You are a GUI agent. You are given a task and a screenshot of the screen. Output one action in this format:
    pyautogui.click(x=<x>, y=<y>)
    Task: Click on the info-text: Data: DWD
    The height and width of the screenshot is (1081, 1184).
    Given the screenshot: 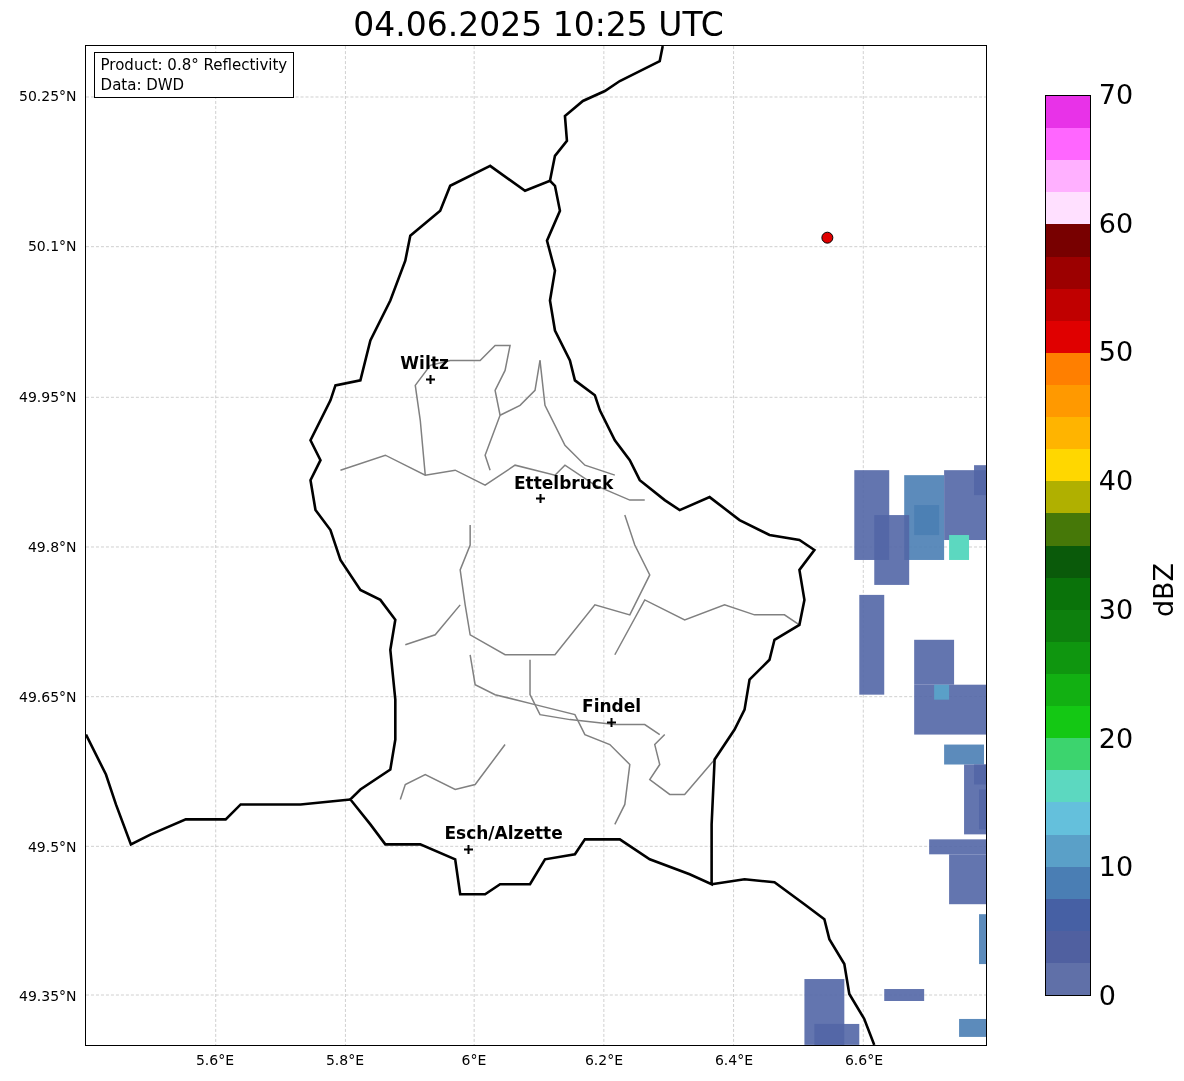 What is the action you would take?
    pyautogui.click(x=143, y=85)
    